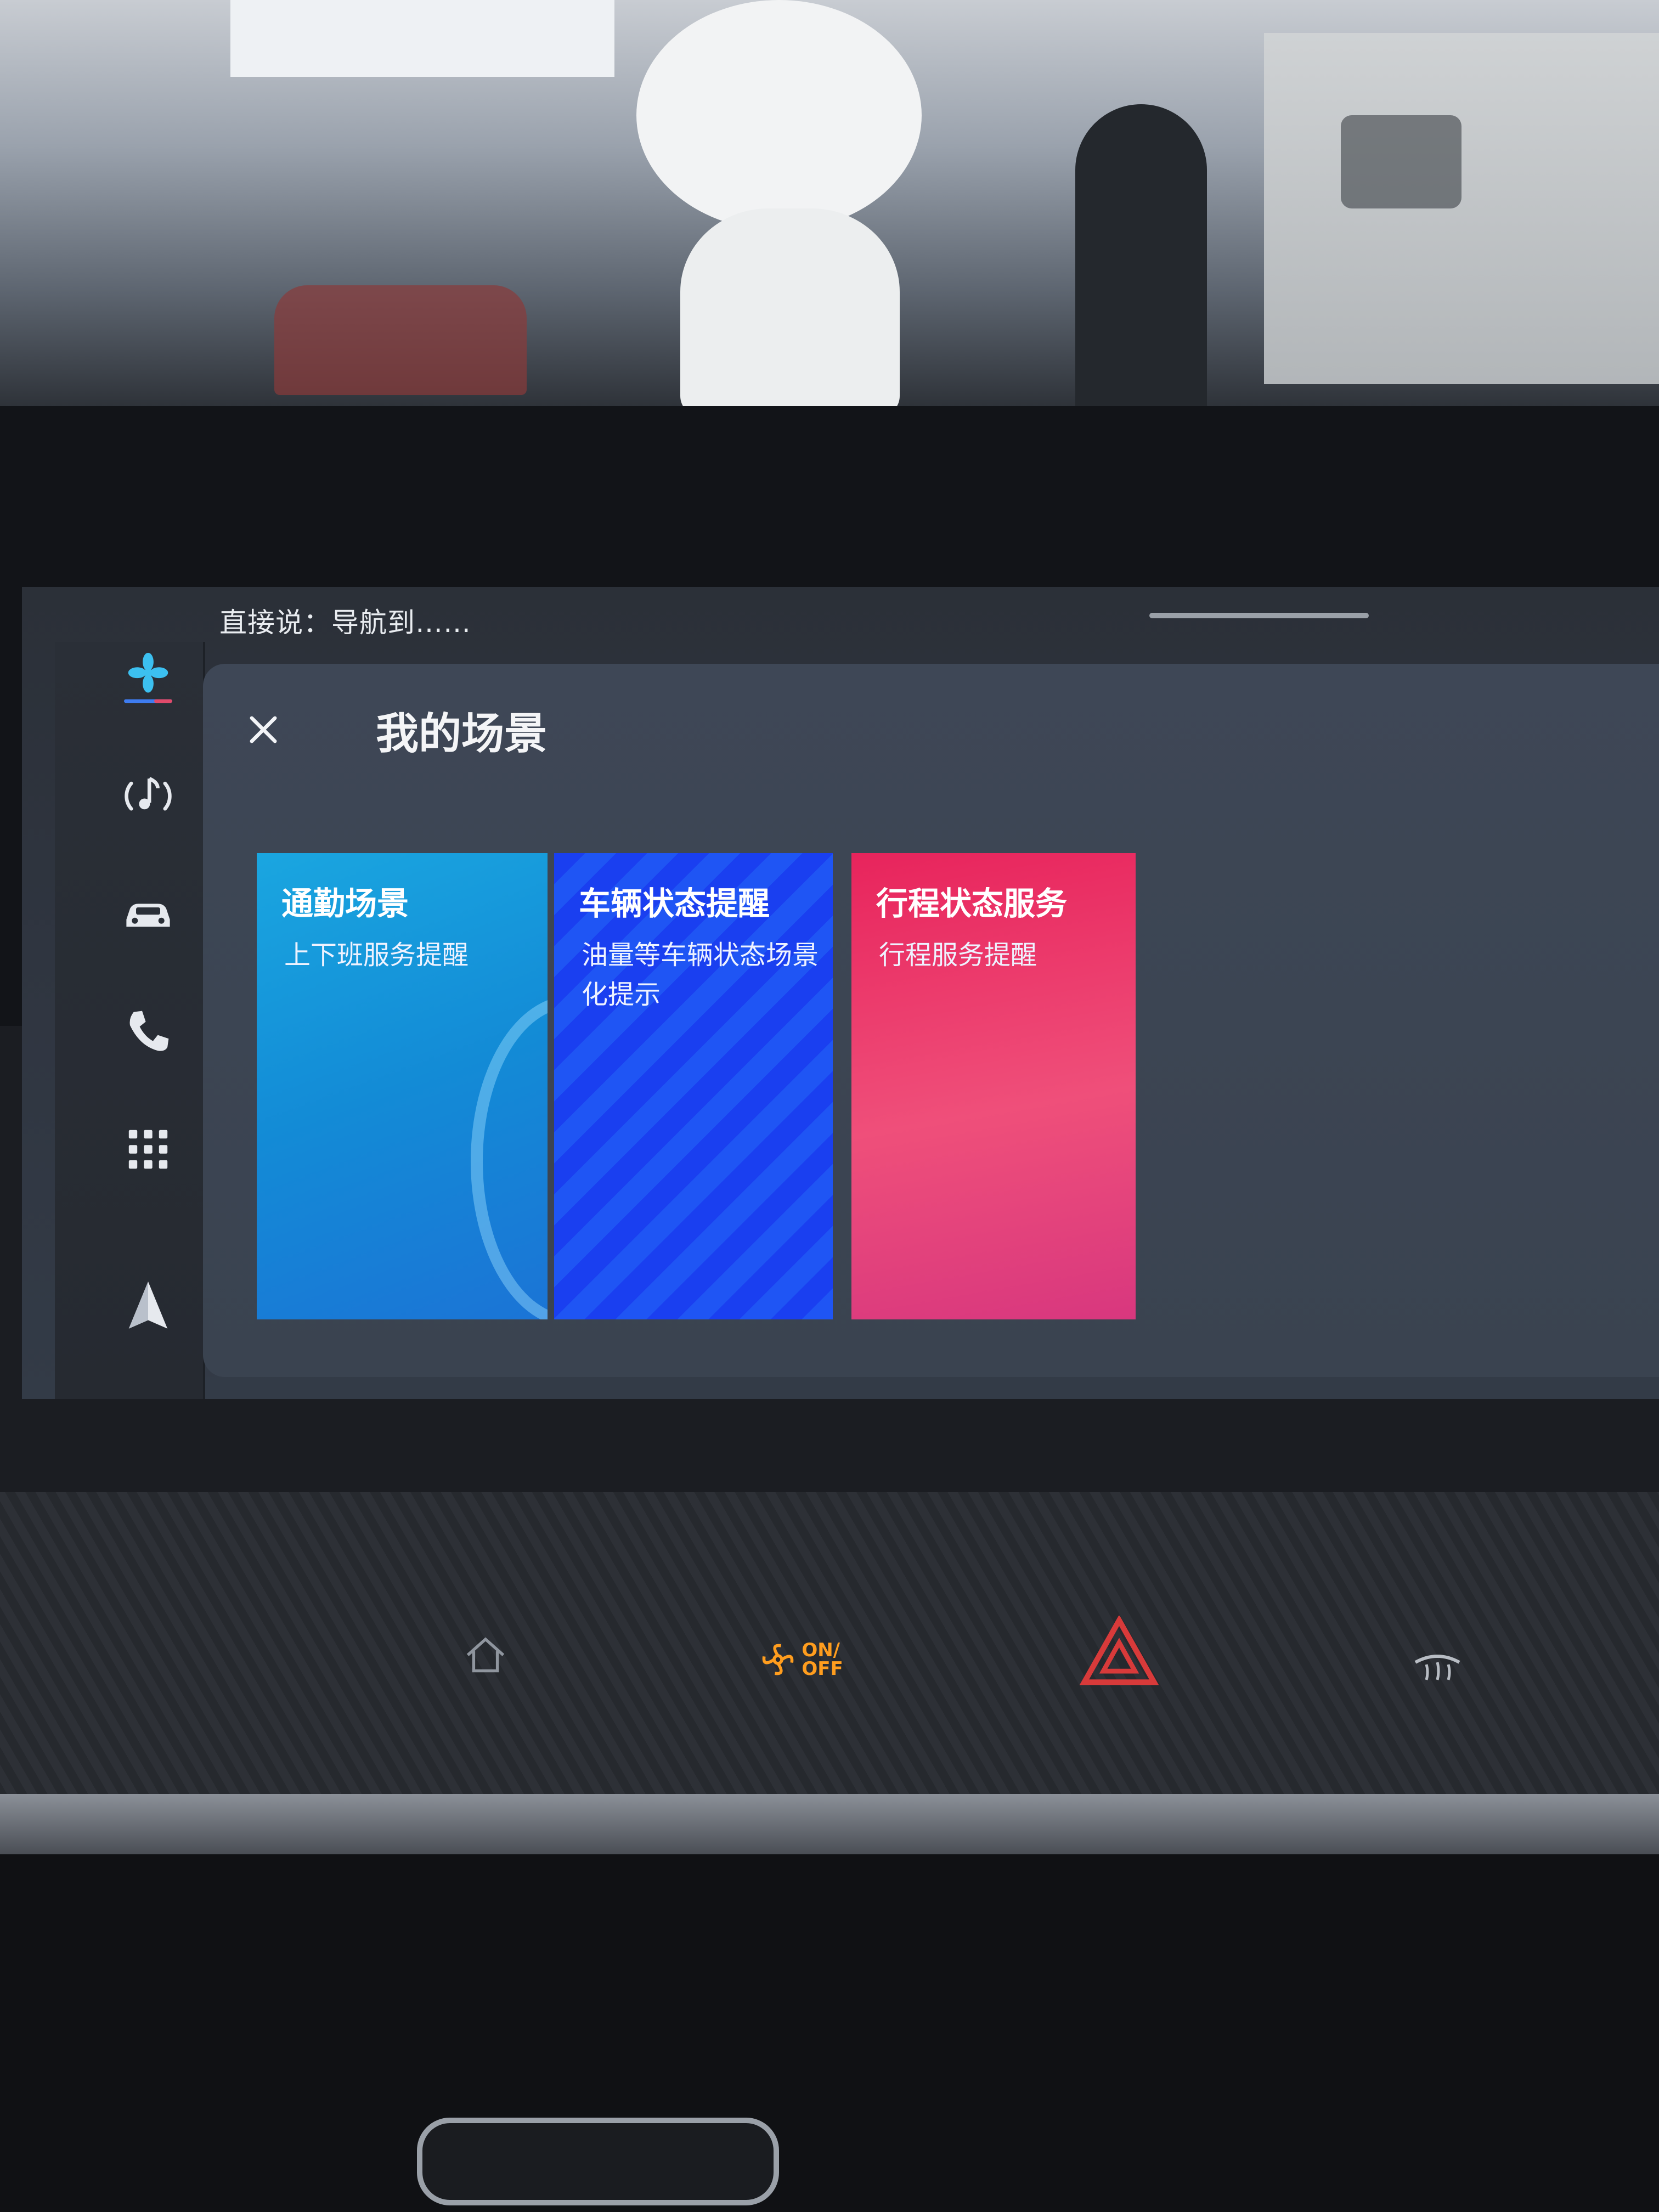  What do you see at coordinates (790, 313) in the screenshot?
I see `mascot-figure-body` at bounding box center [790, 313].